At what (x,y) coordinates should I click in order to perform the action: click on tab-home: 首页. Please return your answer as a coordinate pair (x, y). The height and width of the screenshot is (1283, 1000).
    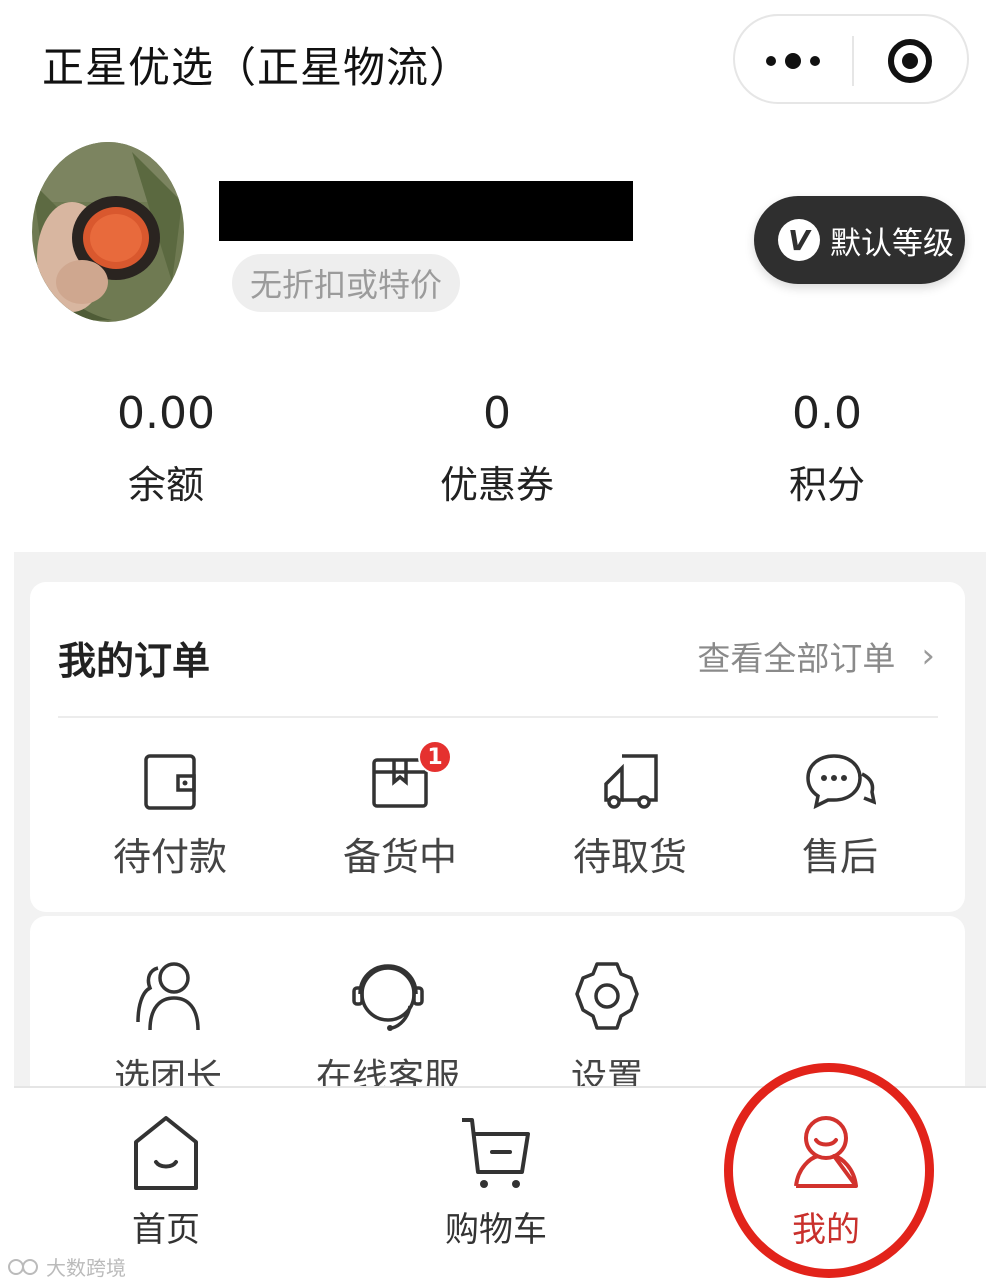
    Looking at the image, I should click on (166, 1181).